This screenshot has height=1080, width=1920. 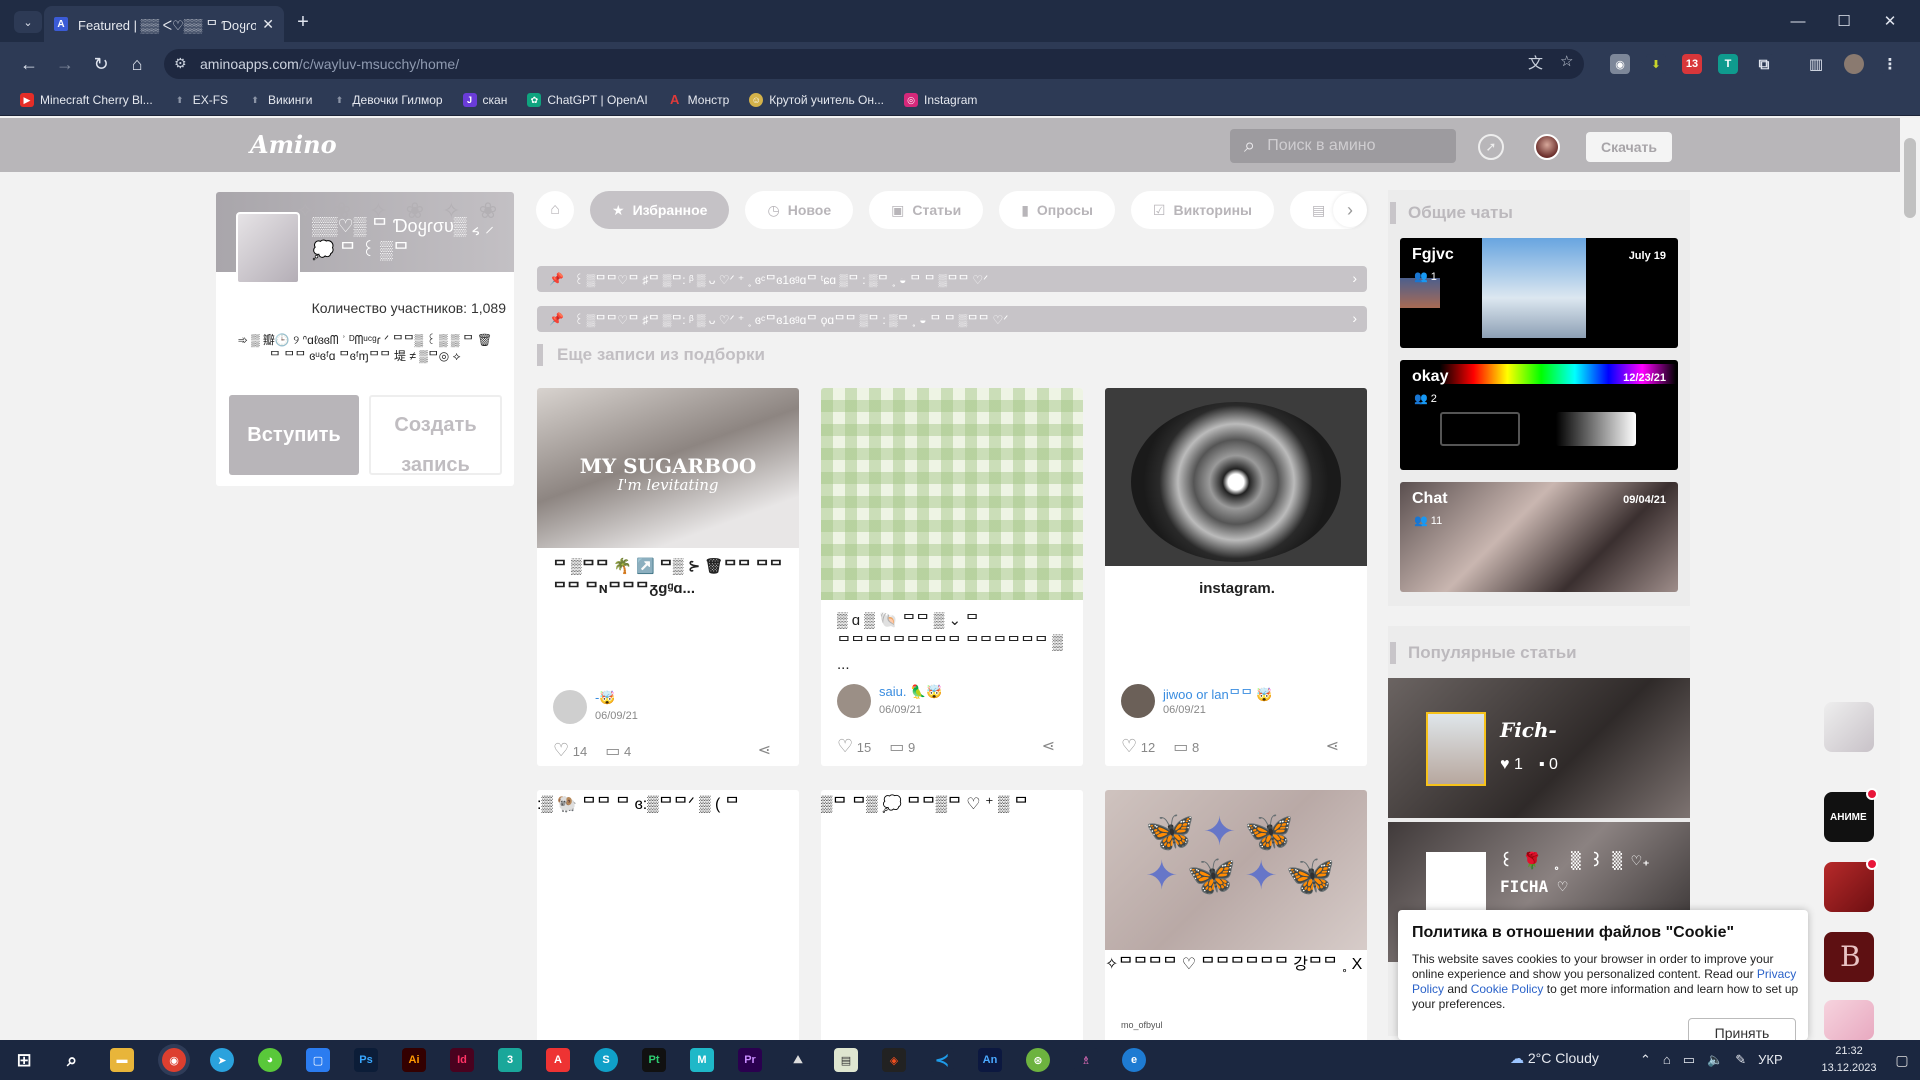 What do you see at coordinates (65, 64) in the screenshot?
I see `forward-icon: →` at bounding box center [65, 64].